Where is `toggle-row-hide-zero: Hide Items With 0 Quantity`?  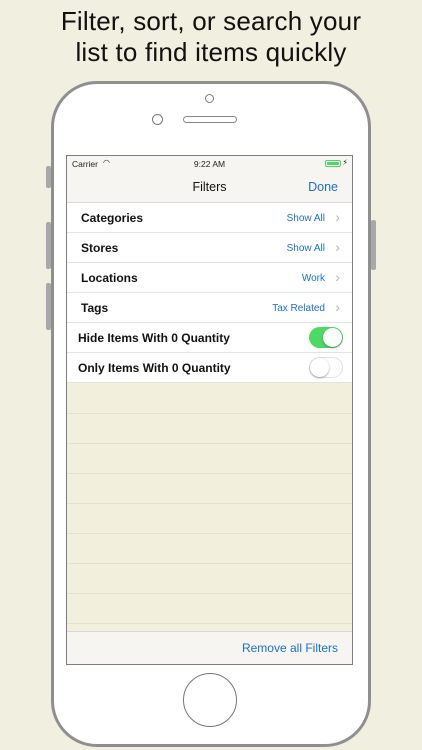
toggle-row-hide-zero: Hide Items With 0 Quantity is located at coordinates (209, 338).